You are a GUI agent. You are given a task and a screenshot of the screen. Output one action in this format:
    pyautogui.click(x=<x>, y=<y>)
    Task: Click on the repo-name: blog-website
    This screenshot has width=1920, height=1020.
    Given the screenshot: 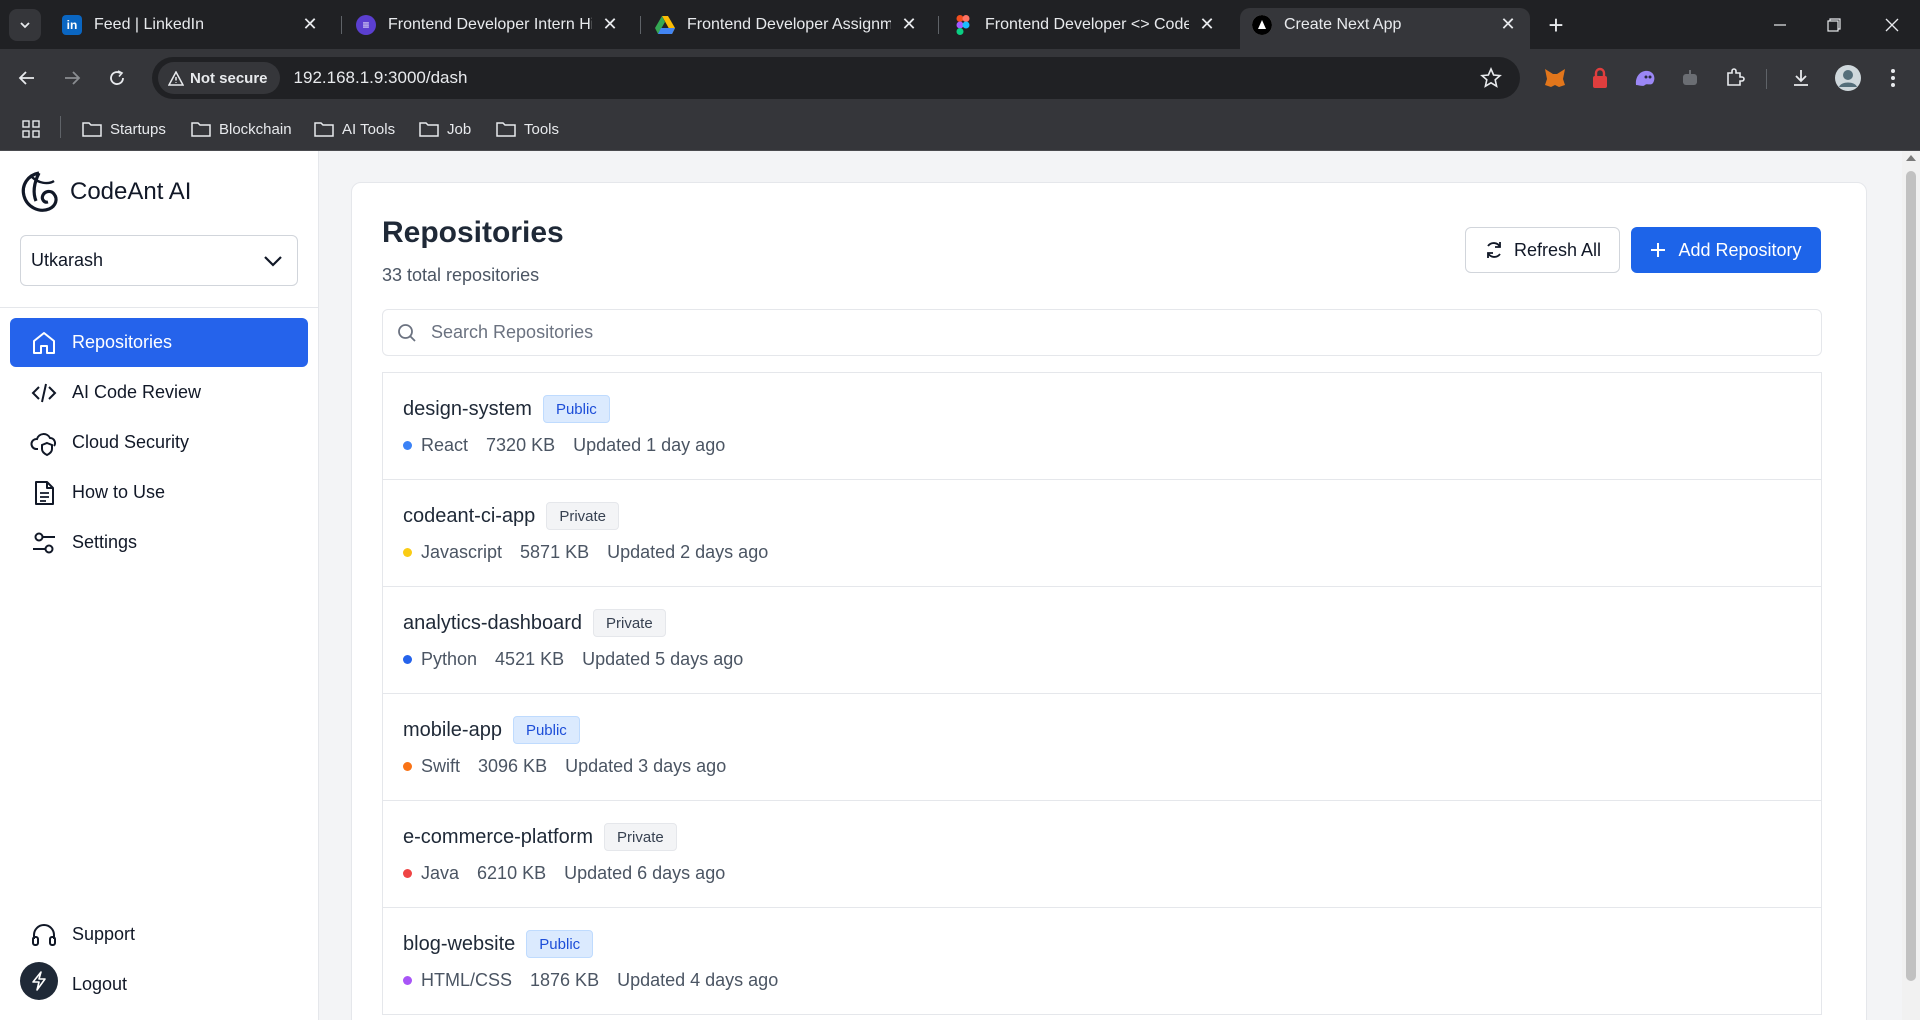 What is the action you would take?
    pyautogui.click(x=459, y=944)
    